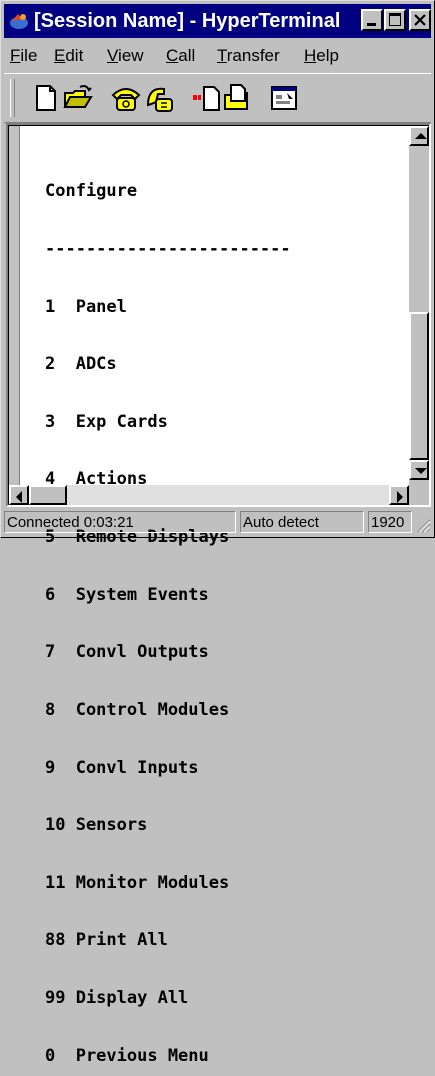 The image size is (435, 1076). What do you see at coordinates (238, 98) in the screenshot?
I see `receive-file-icon` at bounding box center [238, 98].